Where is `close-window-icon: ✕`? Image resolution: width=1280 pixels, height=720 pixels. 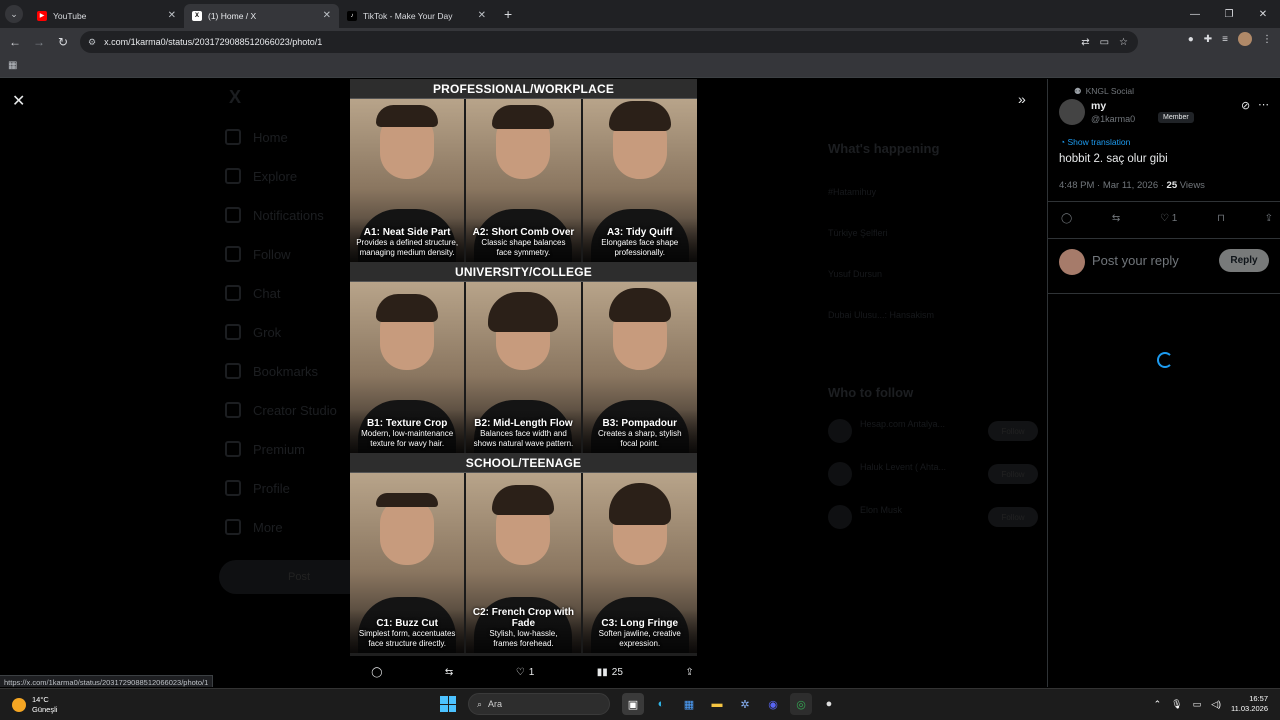 close-window-icon: ✕ is located at coordinates (1263, 14).